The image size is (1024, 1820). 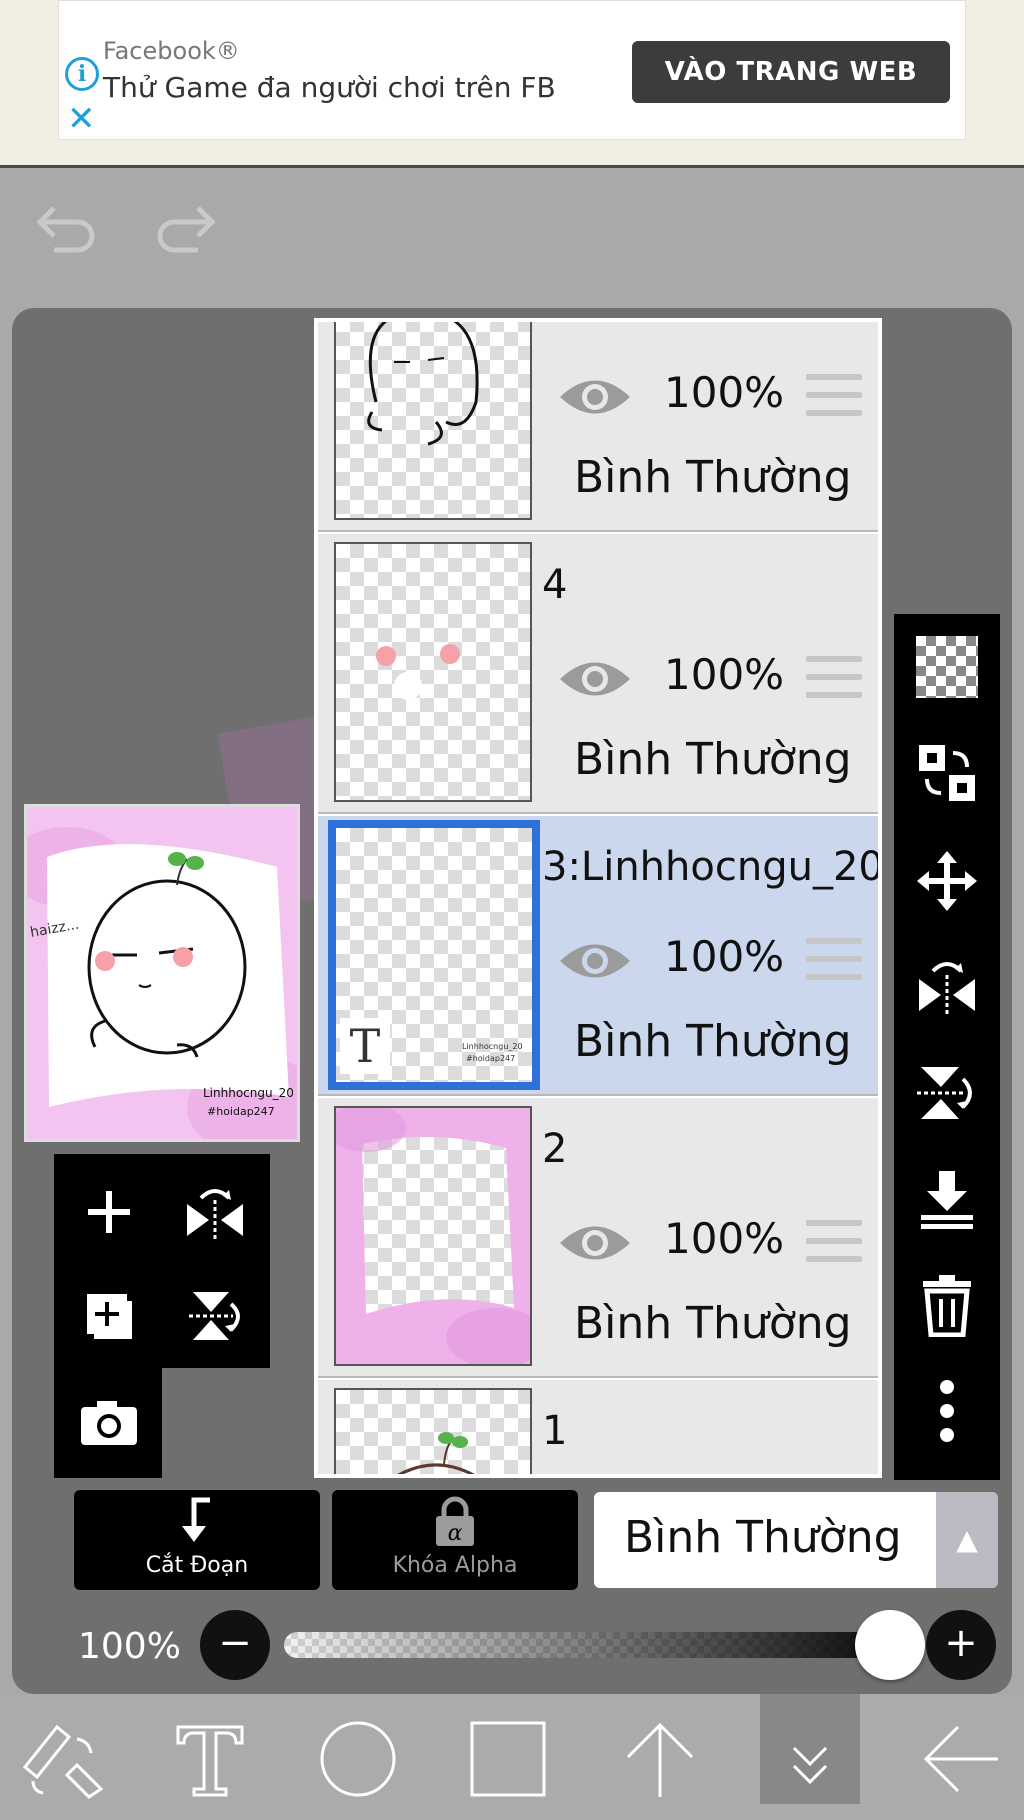 What do you see at coordinates (187, 230) in the screenshot?
I see `redo-icon` at bounding box center [187, 230].